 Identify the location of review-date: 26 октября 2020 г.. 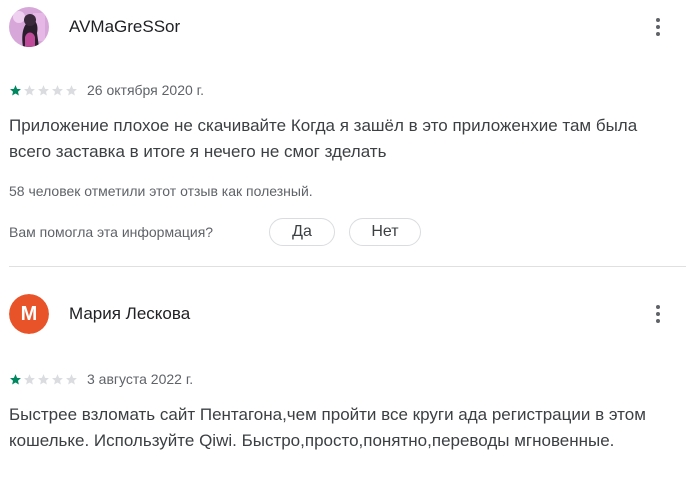
(145, 90).